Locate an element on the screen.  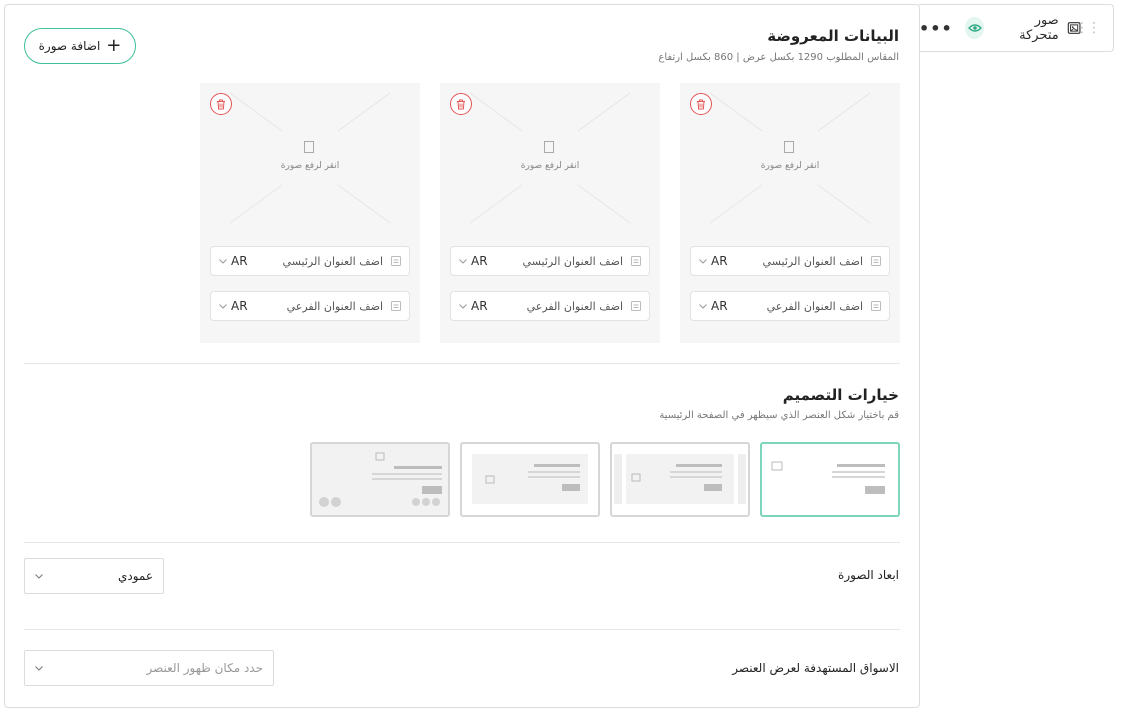
target-markets-select: حدد مكان ظهور العنصر is located at coordinates (149, 668).